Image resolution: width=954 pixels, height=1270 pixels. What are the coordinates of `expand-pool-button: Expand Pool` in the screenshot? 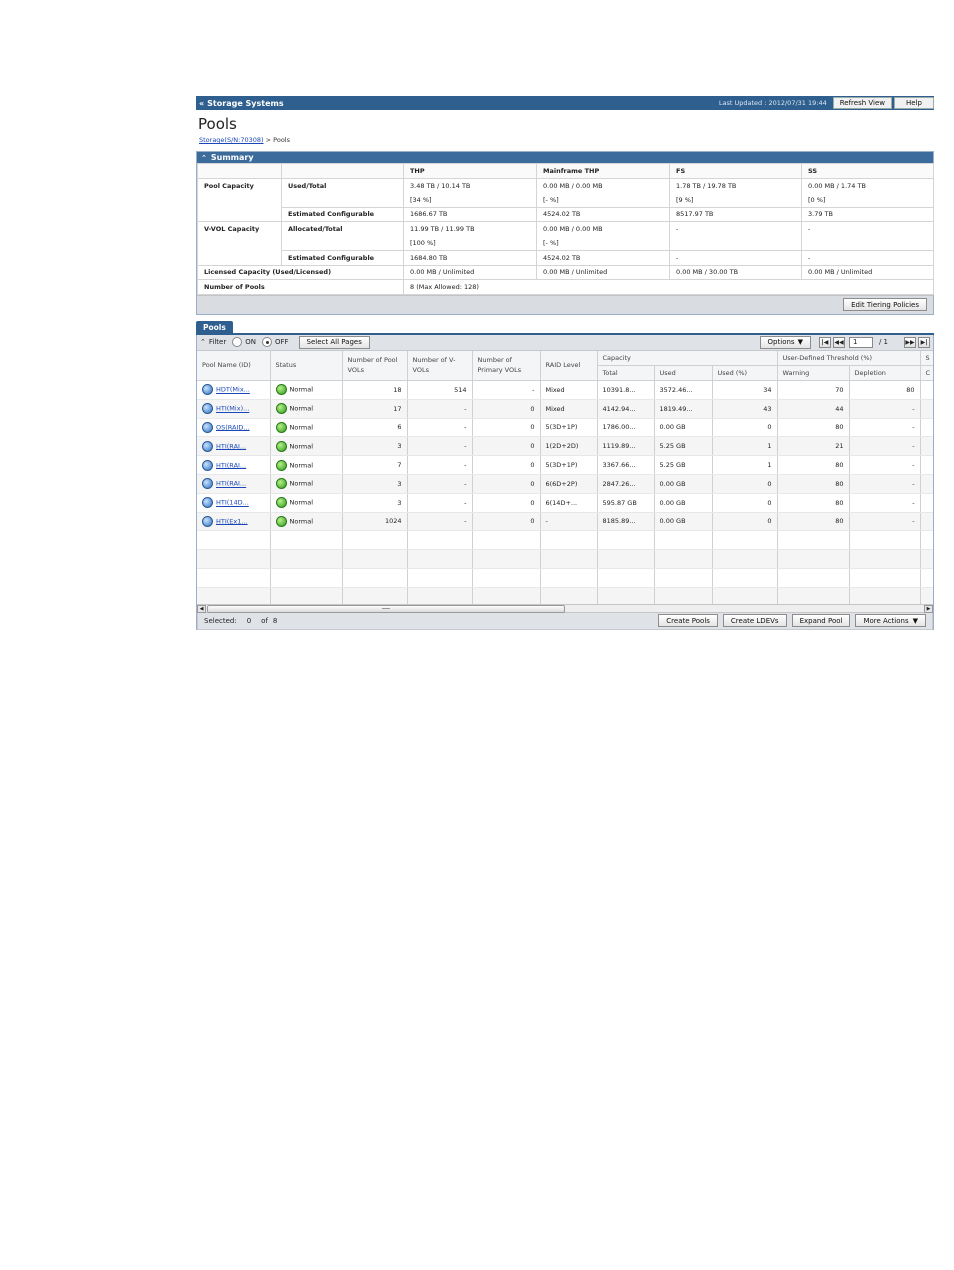 It's located at (821, 620).